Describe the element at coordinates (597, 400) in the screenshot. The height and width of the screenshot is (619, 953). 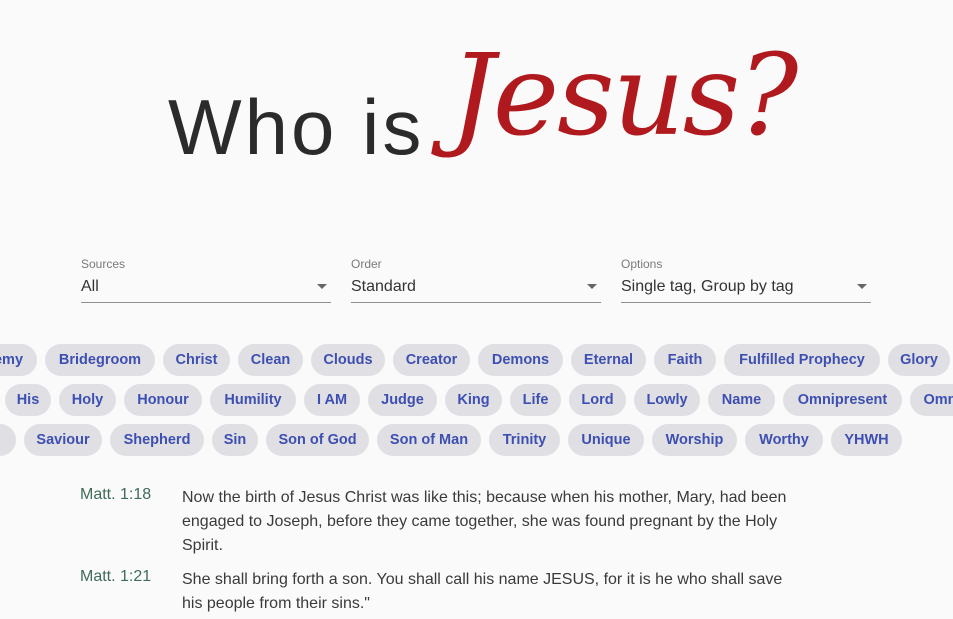
I see `tag-chip: Lord` at that location.